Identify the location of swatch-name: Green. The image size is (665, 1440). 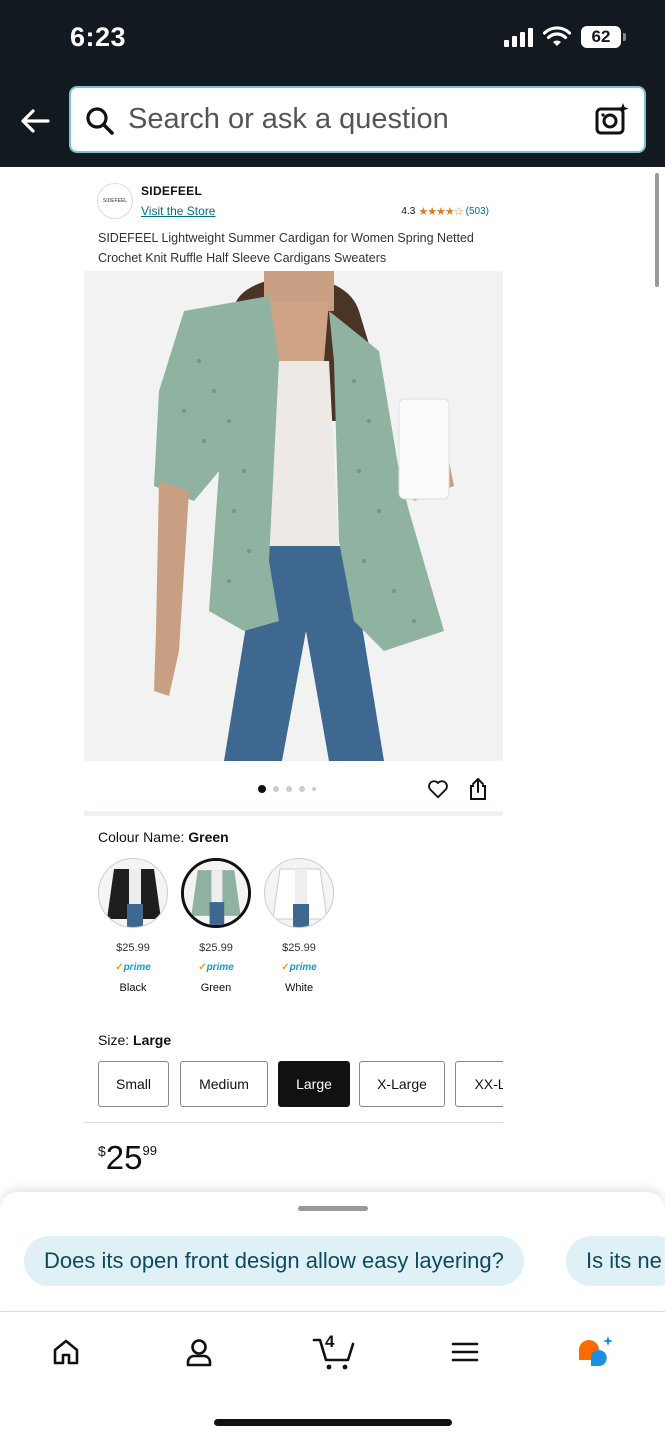
(216, 988).